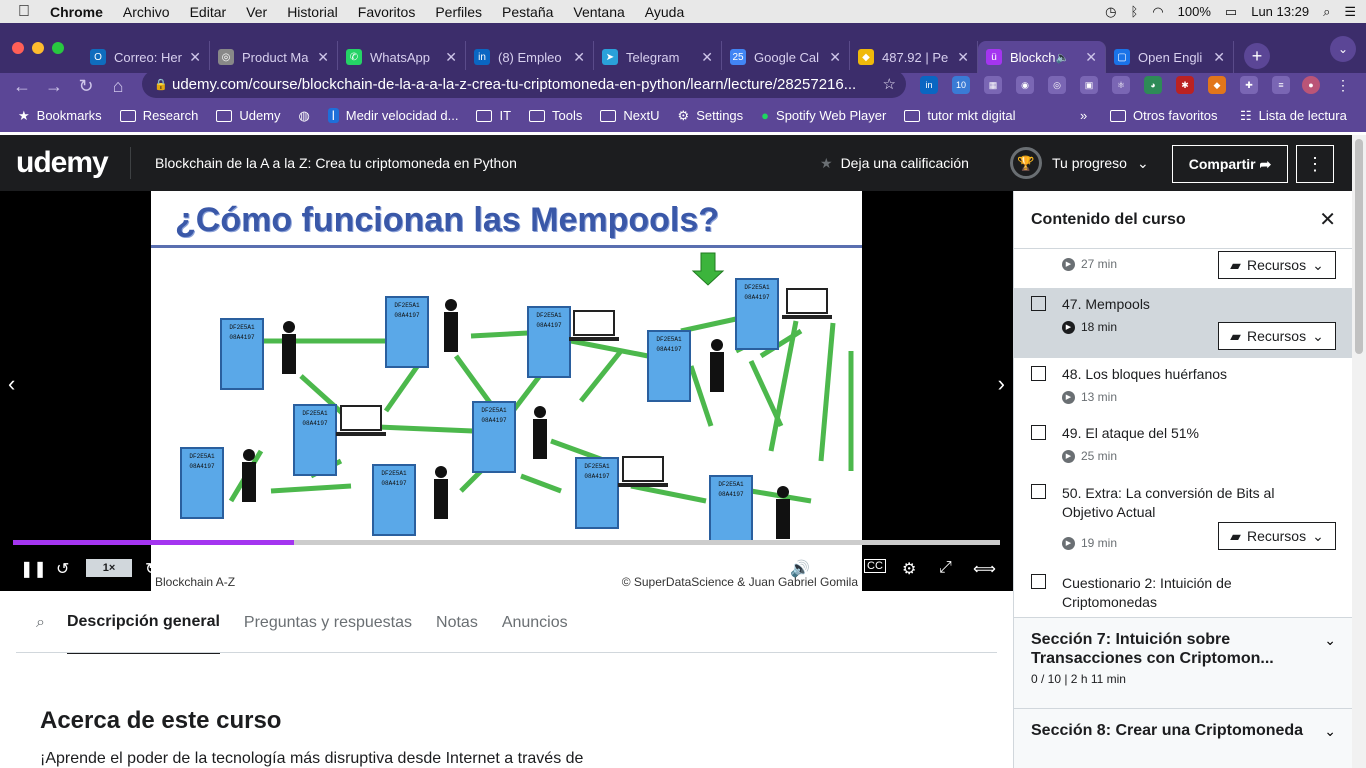  Describe the element at coordinates (118, 86) in the screenshot. I see `home-icon: ⌂` at that location.